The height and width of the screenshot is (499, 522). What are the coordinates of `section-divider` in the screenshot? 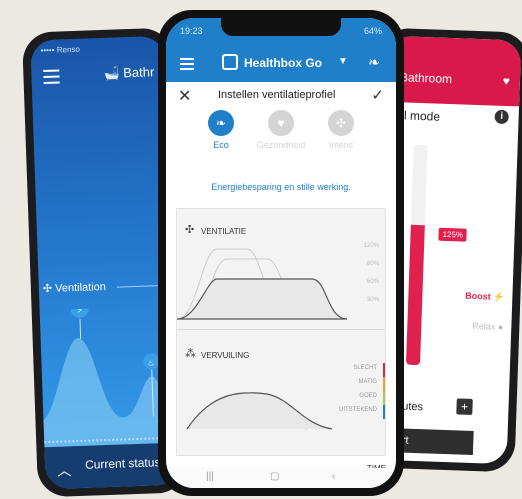 It's located at (281, 329).